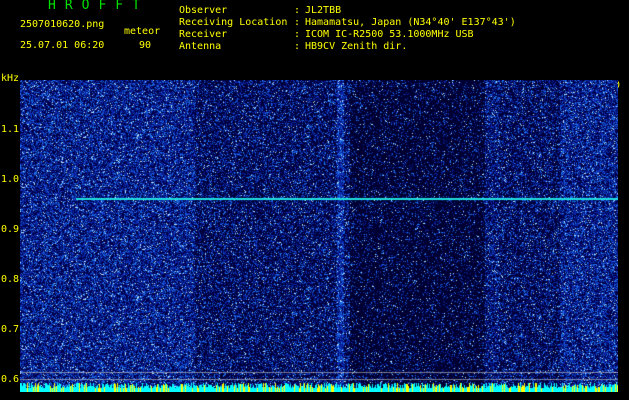 The height and width of the screenshot is (400, 629). What do you see at coordinates (10, 329) in the screenshot?
I see `y-tick-0.7: 0.7` at bounding box center [10, 329].